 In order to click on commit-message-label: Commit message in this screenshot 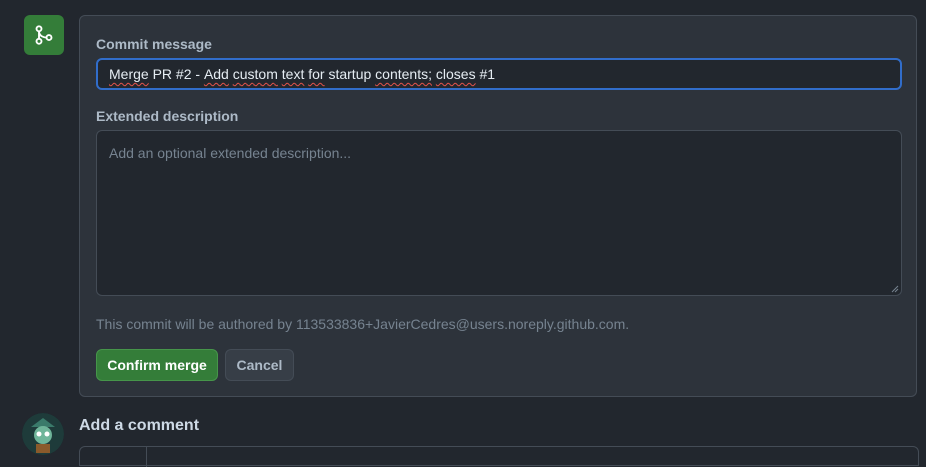, I will do `click(154, 44)`.